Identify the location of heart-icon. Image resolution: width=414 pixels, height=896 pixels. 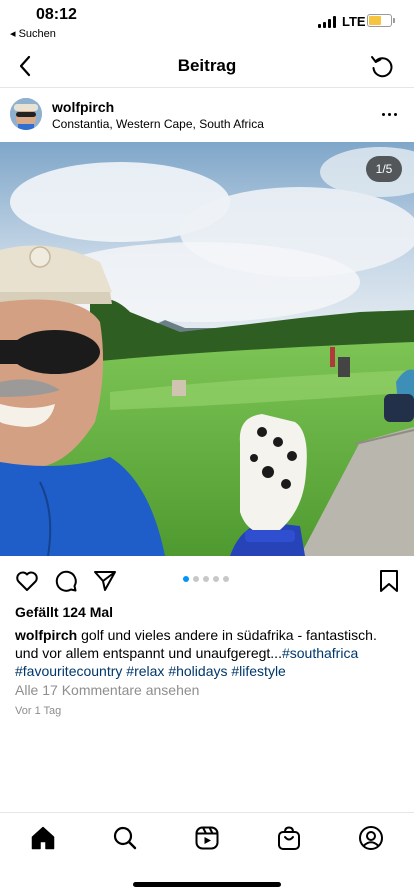
(27, 581).